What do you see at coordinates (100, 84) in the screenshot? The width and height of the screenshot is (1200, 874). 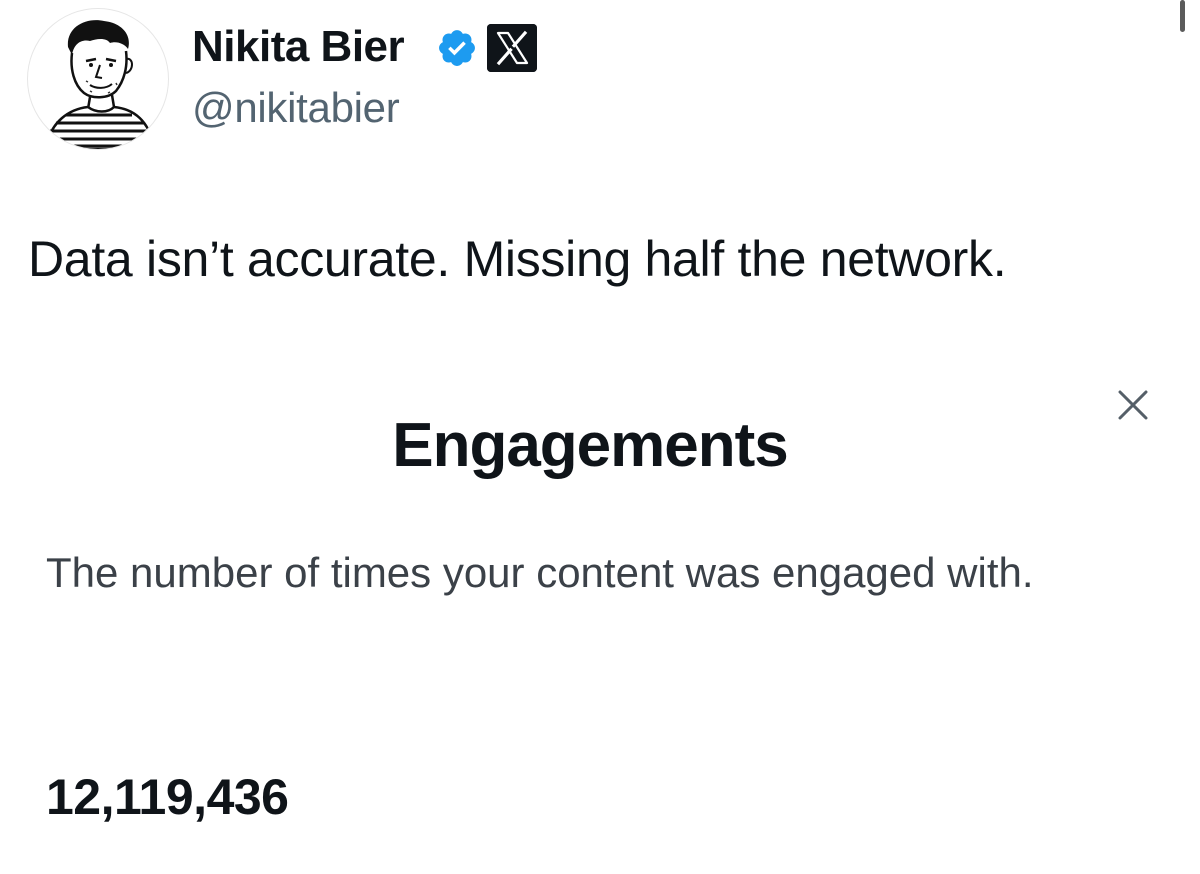 I see `avatar-portrait-drawing` at bounding box center [100, 84].